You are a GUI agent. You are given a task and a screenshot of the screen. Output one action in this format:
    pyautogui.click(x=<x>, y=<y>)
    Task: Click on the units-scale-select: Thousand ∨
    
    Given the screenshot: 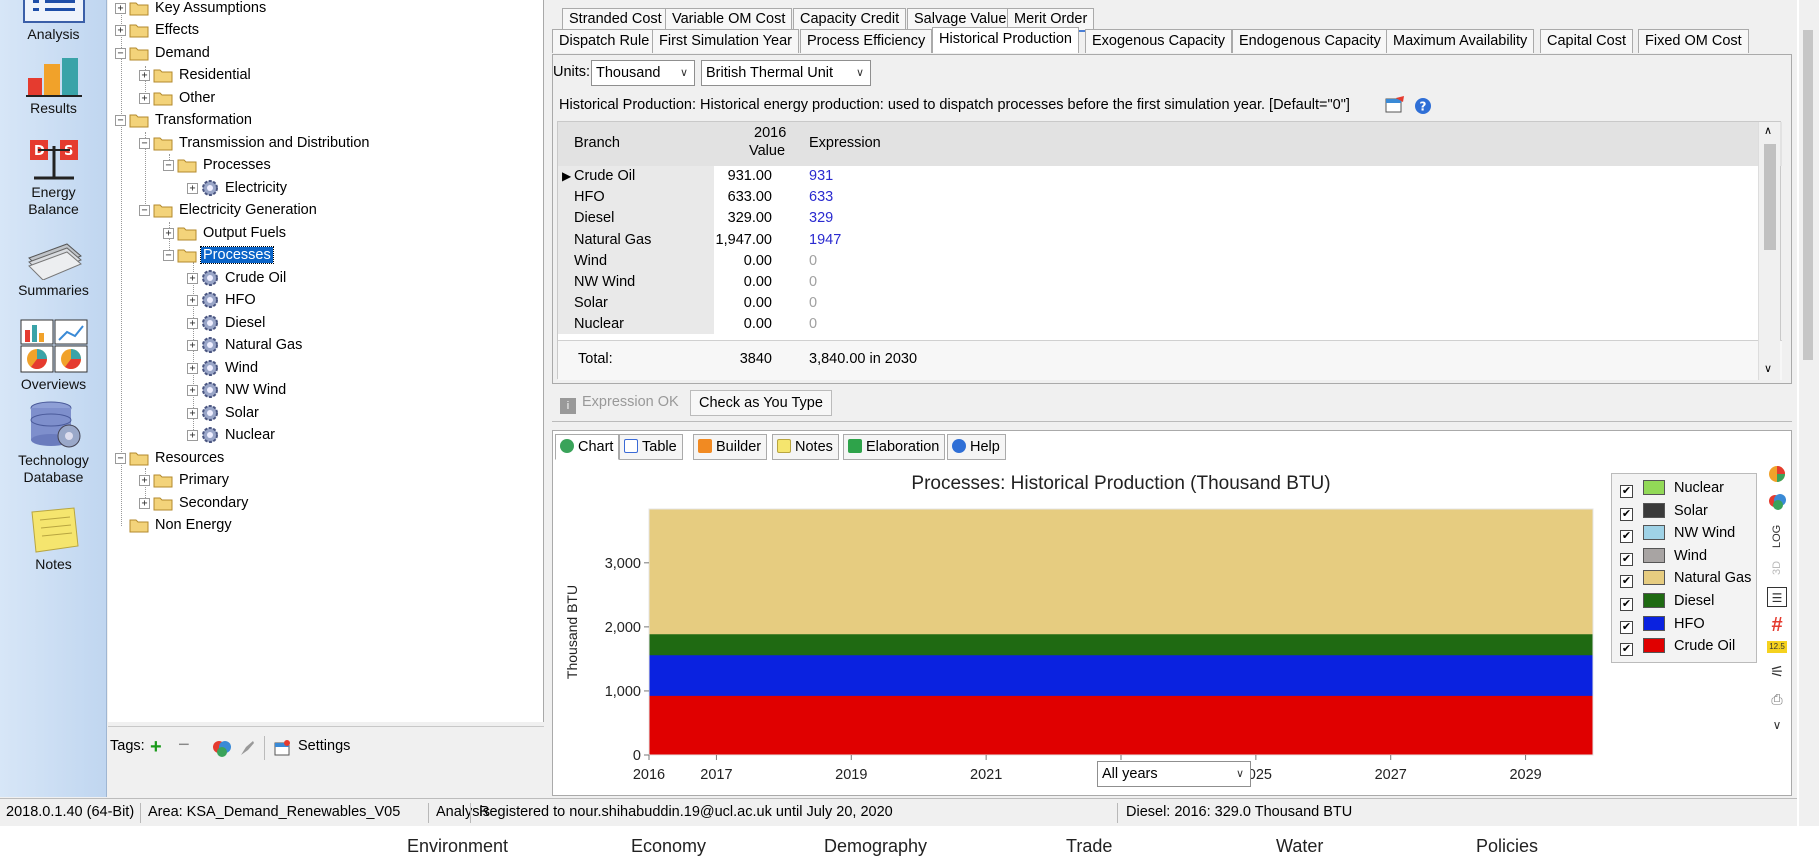 What is the action you would take?
    pyautogui.click(x=643, y=73)
    